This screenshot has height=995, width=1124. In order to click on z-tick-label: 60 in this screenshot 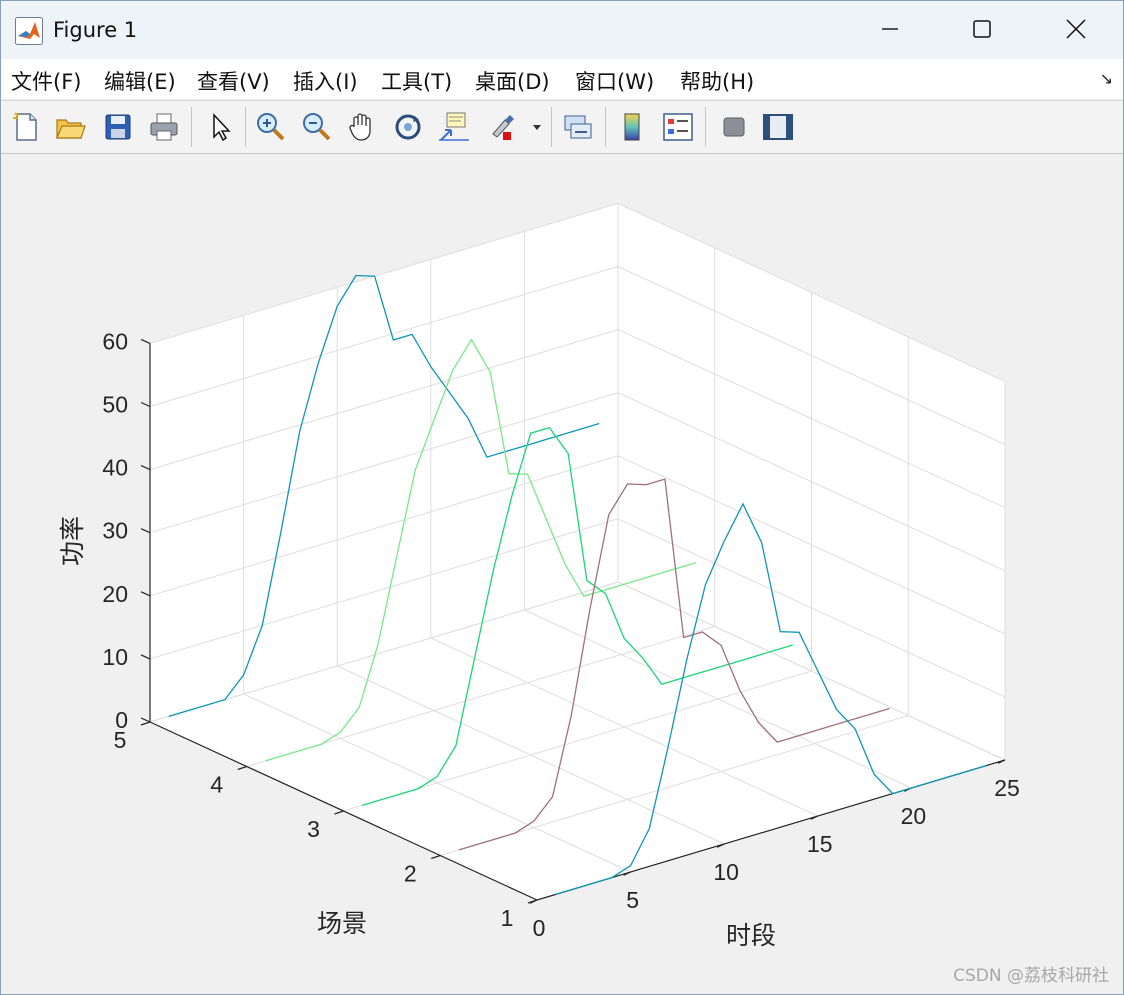, I will do `click(115, 341)`.